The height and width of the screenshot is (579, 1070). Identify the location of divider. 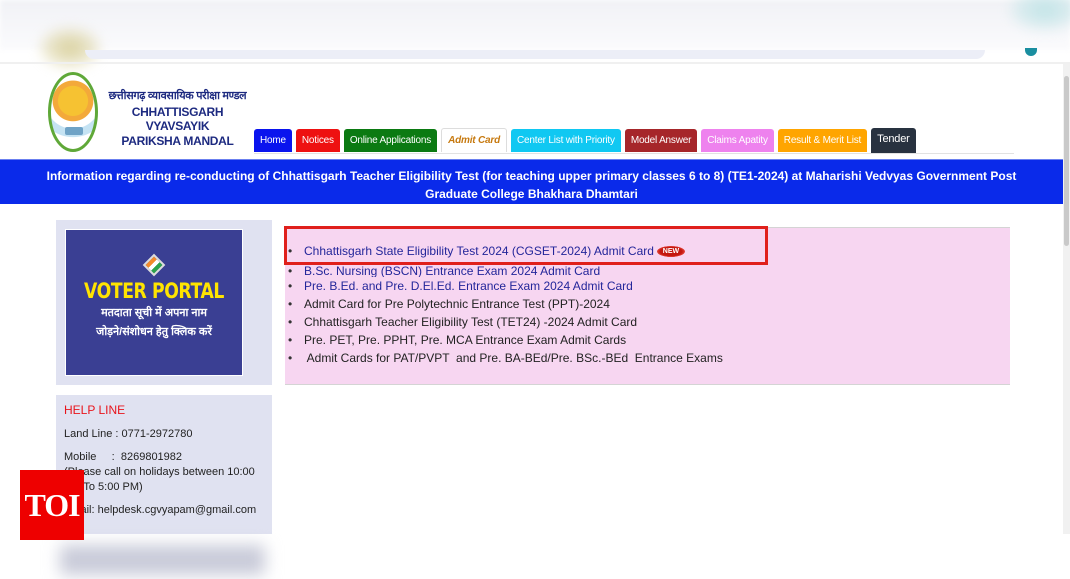
(535, 63).